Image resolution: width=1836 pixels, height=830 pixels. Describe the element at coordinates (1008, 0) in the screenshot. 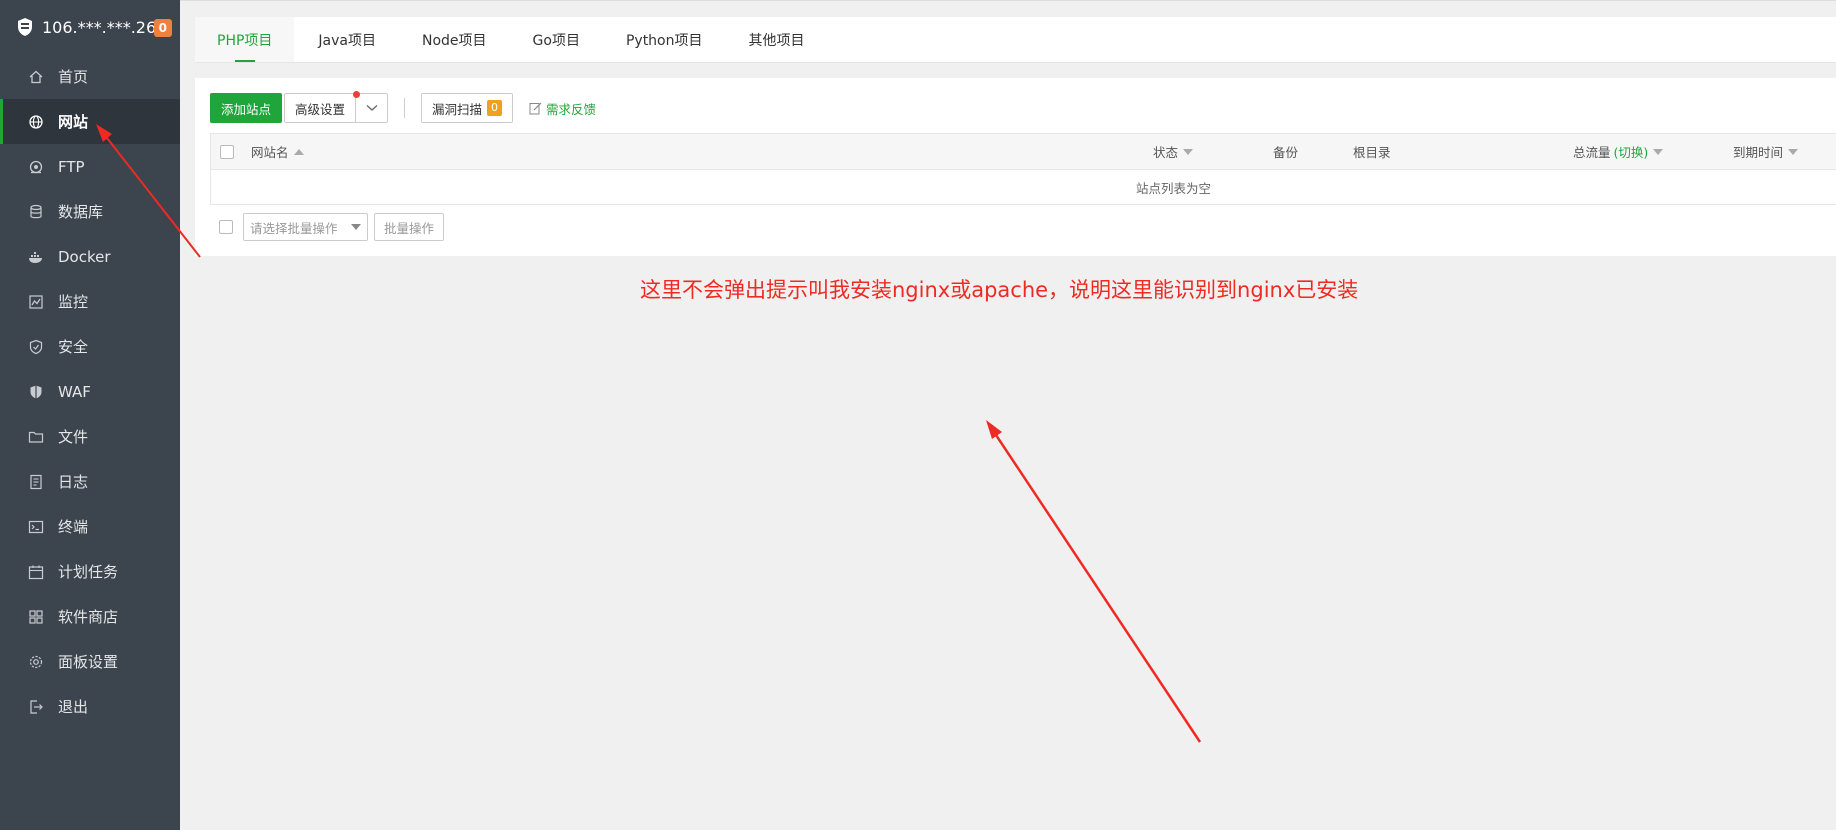

I see `top-divider` at that location.